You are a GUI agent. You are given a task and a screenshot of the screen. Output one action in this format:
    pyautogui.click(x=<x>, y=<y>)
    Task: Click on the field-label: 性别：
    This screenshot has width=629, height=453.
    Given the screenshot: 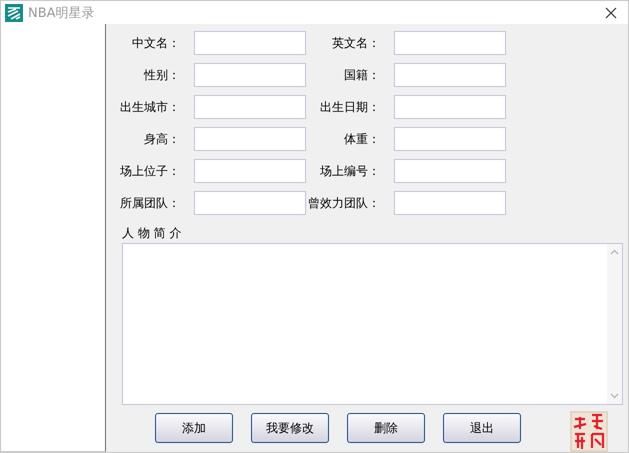 What is the action you would take?
    pyautogui.click(x=162, y=75)
    